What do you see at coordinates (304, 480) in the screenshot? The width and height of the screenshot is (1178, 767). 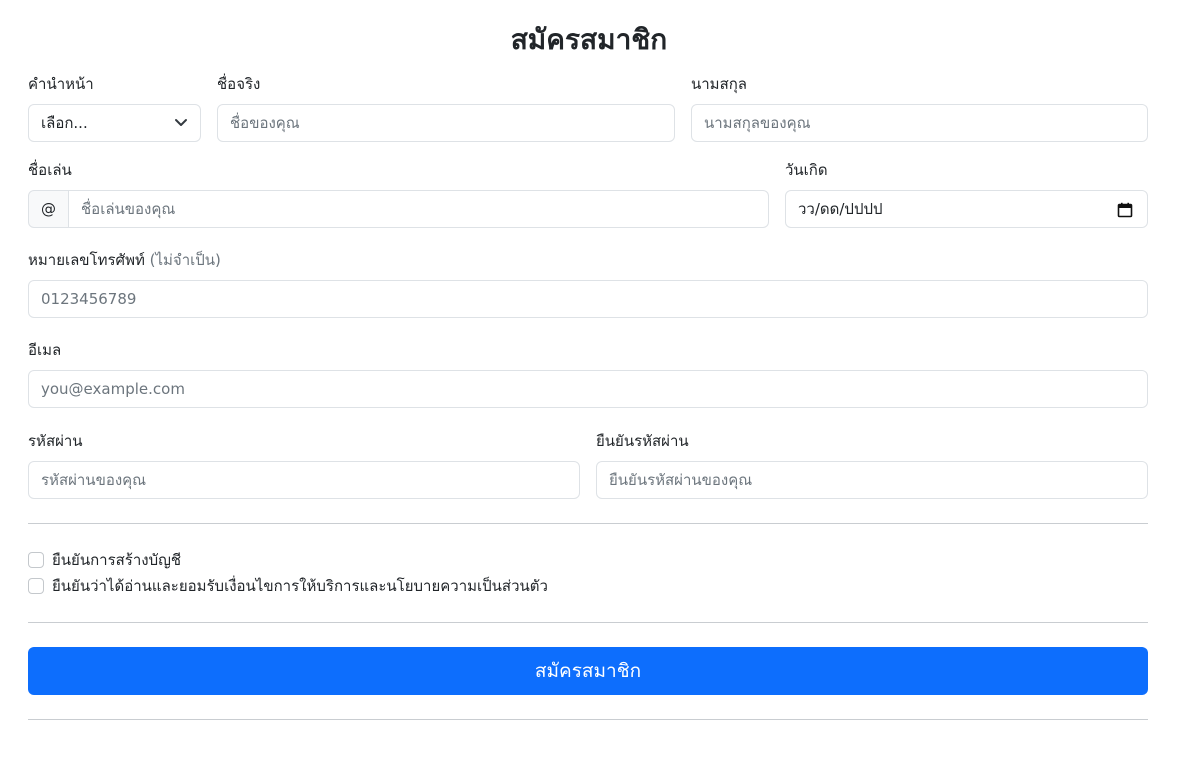 I see `password-input: รหัสผ่านของคุณ` at bounding box center [304, 480].